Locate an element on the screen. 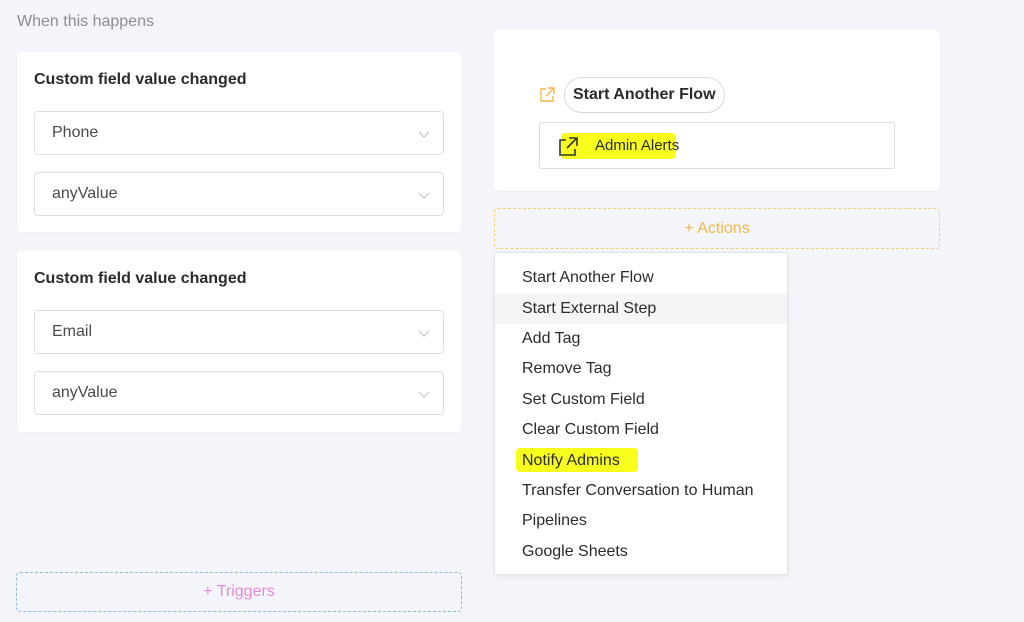 This screenshot has height=622, width=1024. action-card: Start Another Flow Admin Alerts is located at coordinates (717, 110).